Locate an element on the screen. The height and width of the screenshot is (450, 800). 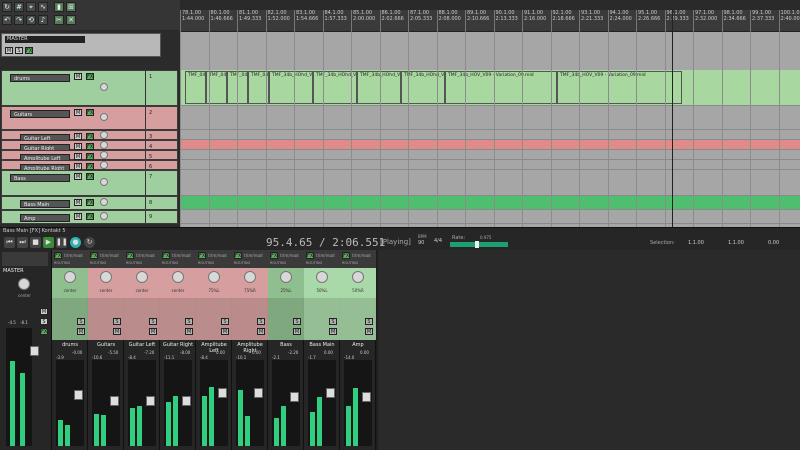
record-button: ● is located at coordinates (75, 242).